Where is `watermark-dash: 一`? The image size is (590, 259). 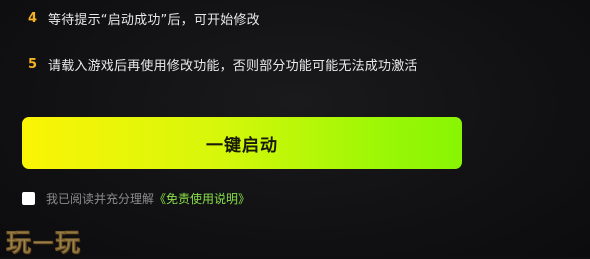
watermark-dash: 一 is located at coordinates (44, 242).